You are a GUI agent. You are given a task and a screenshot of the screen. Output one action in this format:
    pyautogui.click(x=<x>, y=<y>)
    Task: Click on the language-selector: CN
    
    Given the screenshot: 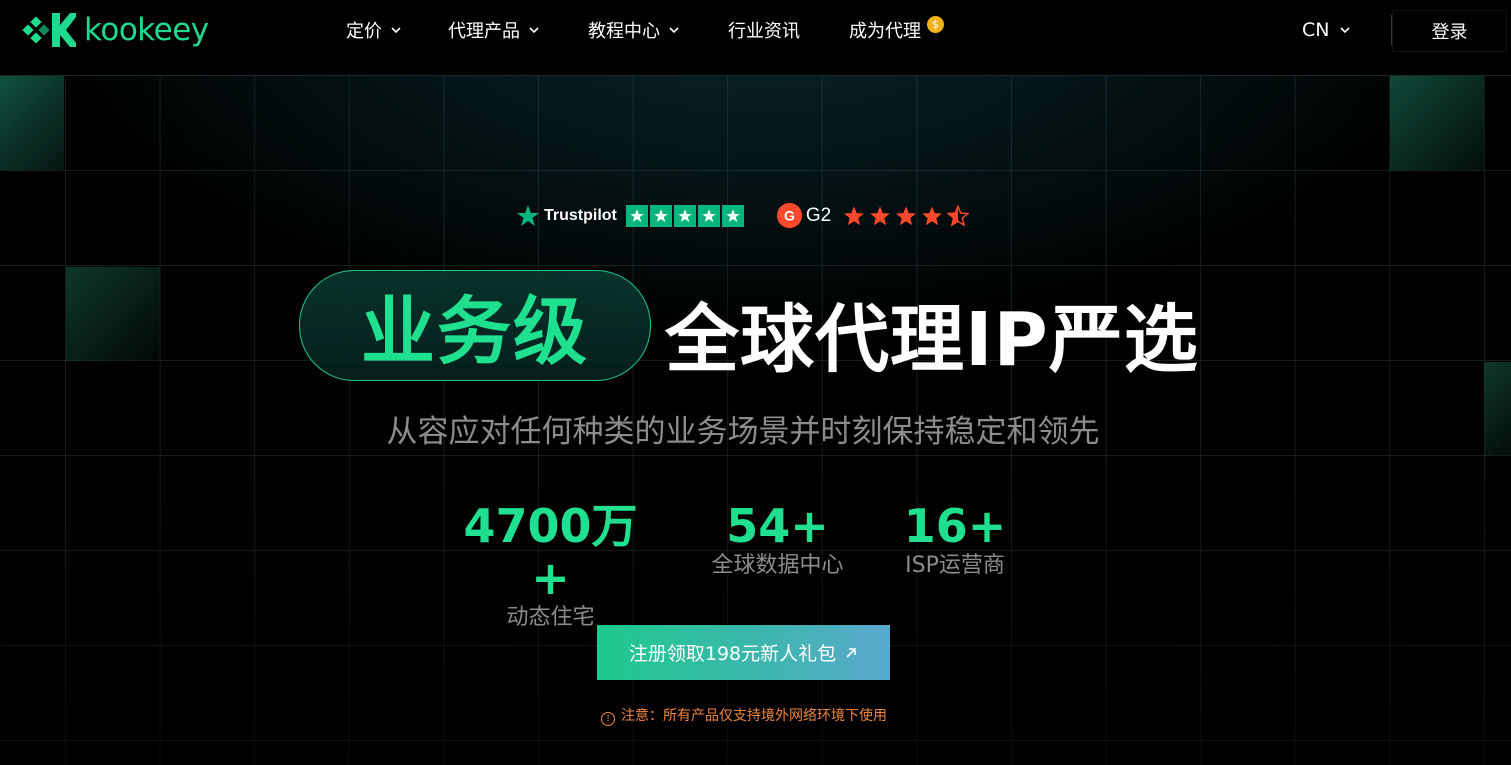 What is the action you would take?
    pyautogui.click(x=1326, y=30)
    